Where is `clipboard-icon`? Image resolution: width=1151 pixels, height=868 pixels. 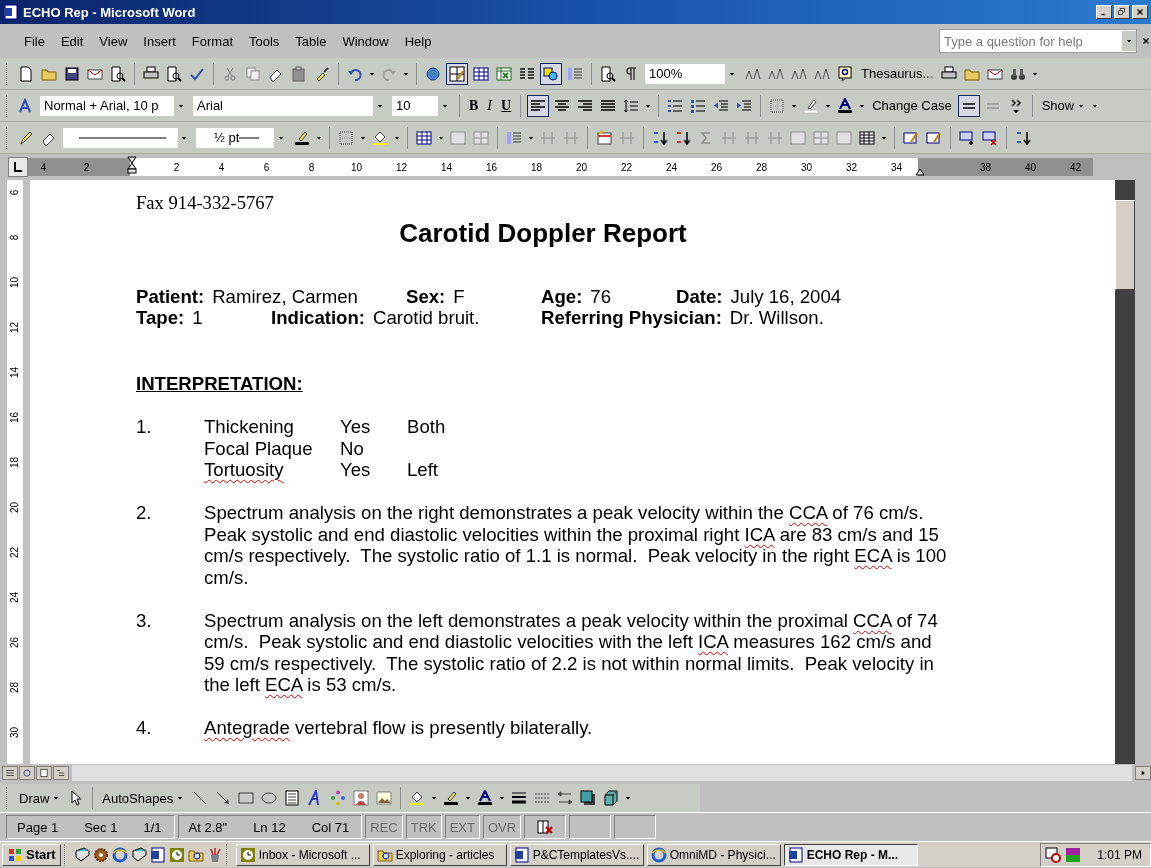
clipboard-icon is located at coordinates (299, 73).